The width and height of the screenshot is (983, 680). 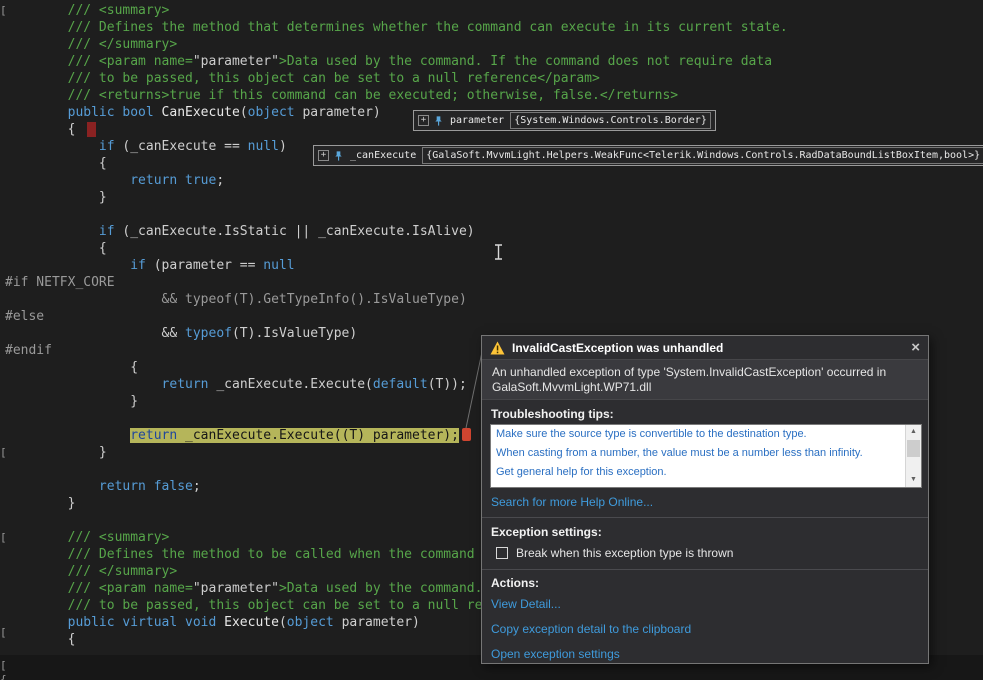 I want to click on code-line: return true;, so click(x=177, y=180).